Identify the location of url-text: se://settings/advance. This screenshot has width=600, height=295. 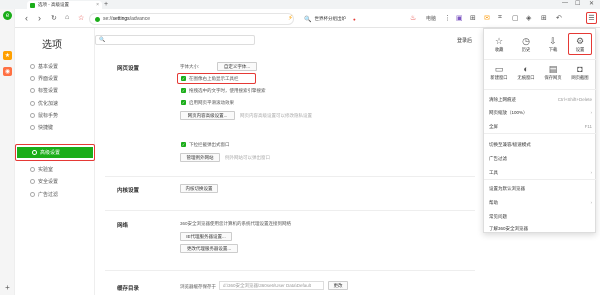
(126, 19).